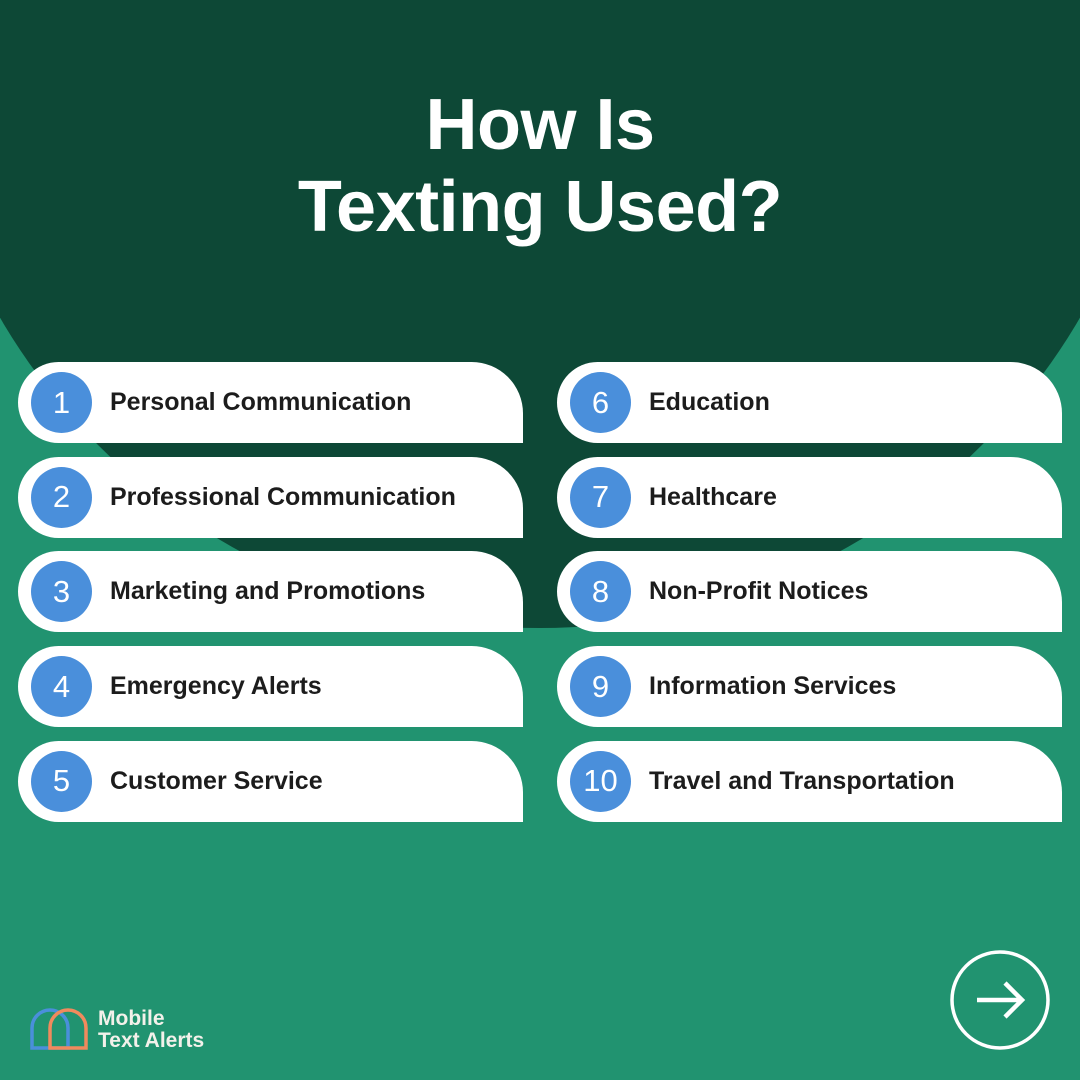 The image size is (1080, 1080). What do you see at coordinates (600, 687) in the screenshot?
I see `number-badge: 9` at bounding box center [600, 687].